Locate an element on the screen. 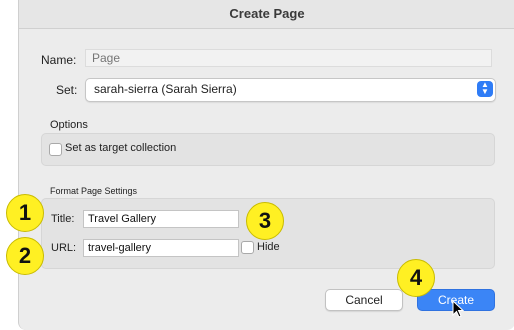 Image resolution: width=514 pixels, height=330 pixels. name-label: Name: is located at coordinates (59, 60).